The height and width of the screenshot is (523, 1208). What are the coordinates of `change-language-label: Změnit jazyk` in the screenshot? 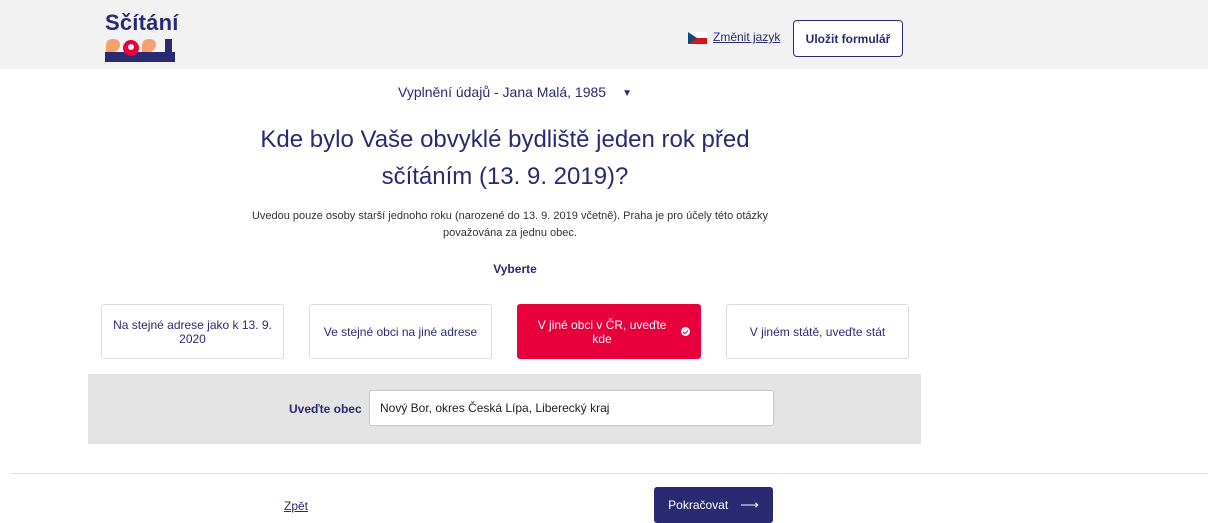 It's located at (746, 37).